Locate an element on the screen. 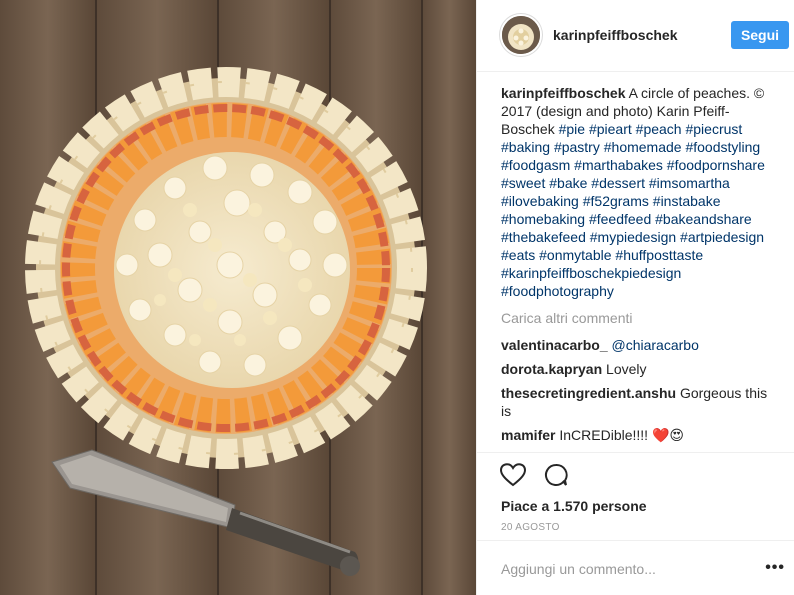 Image resolution: width=794 pixels, height=595 pixels. comment-item: valentinacarbo_ @chiaracarbo is located at coordinates (636, 345).